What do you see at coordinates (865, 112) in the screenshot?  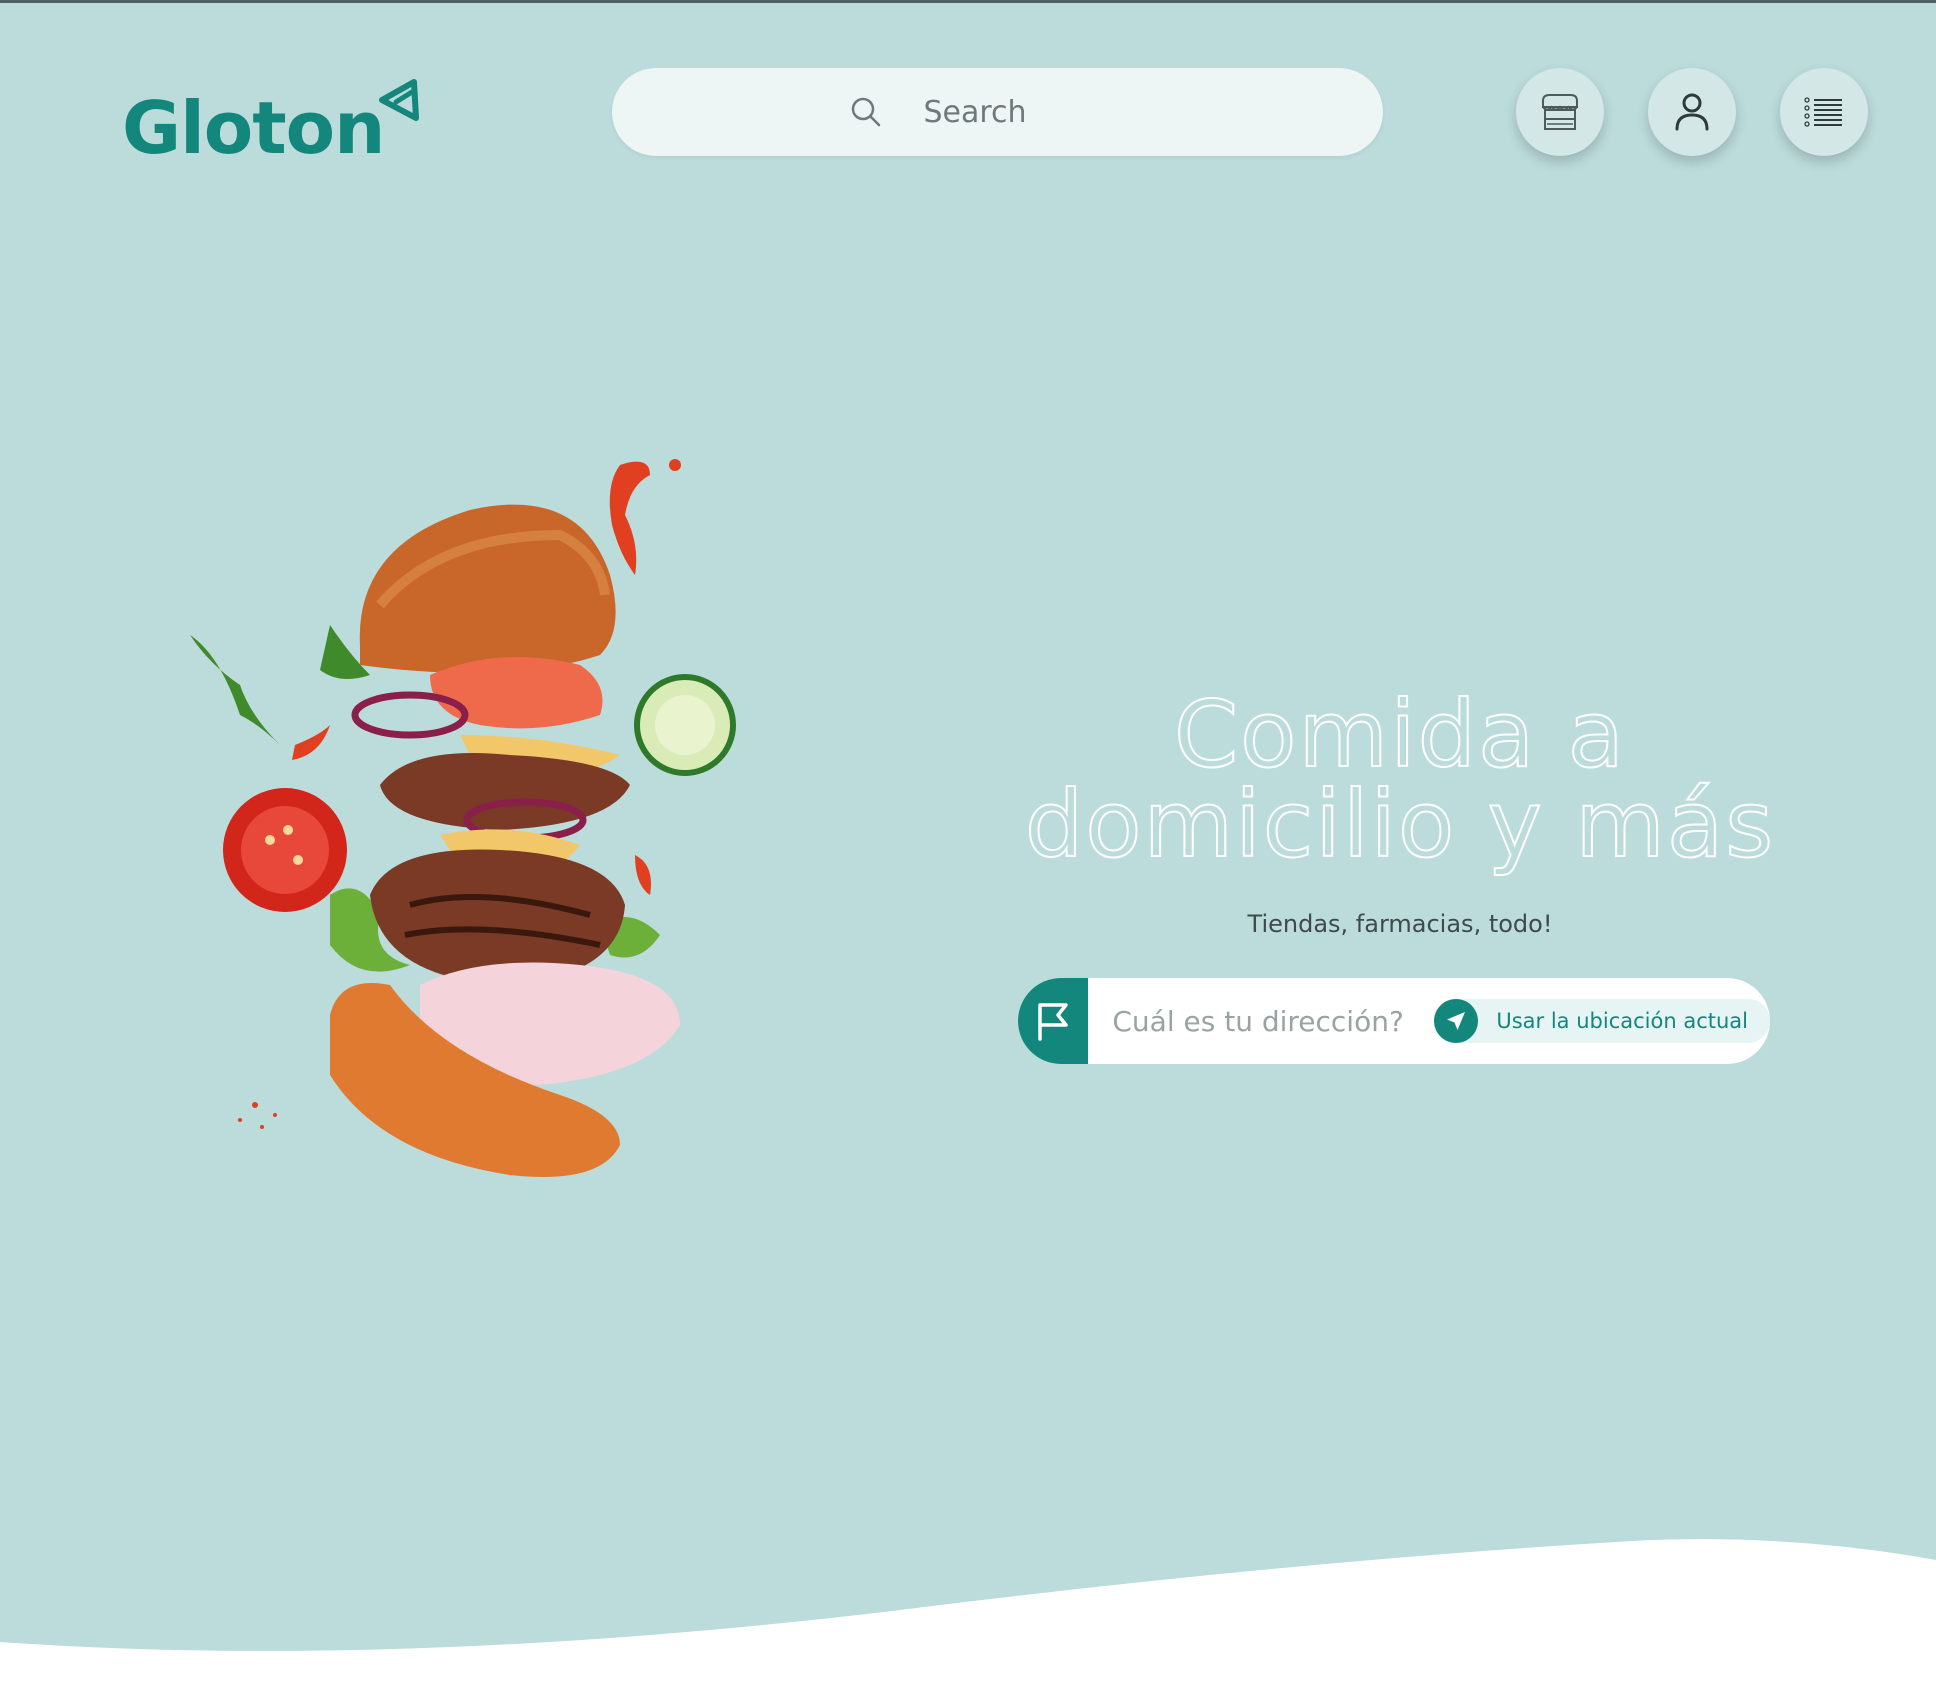 I see `search-icon` at bounding box center [865, 112].